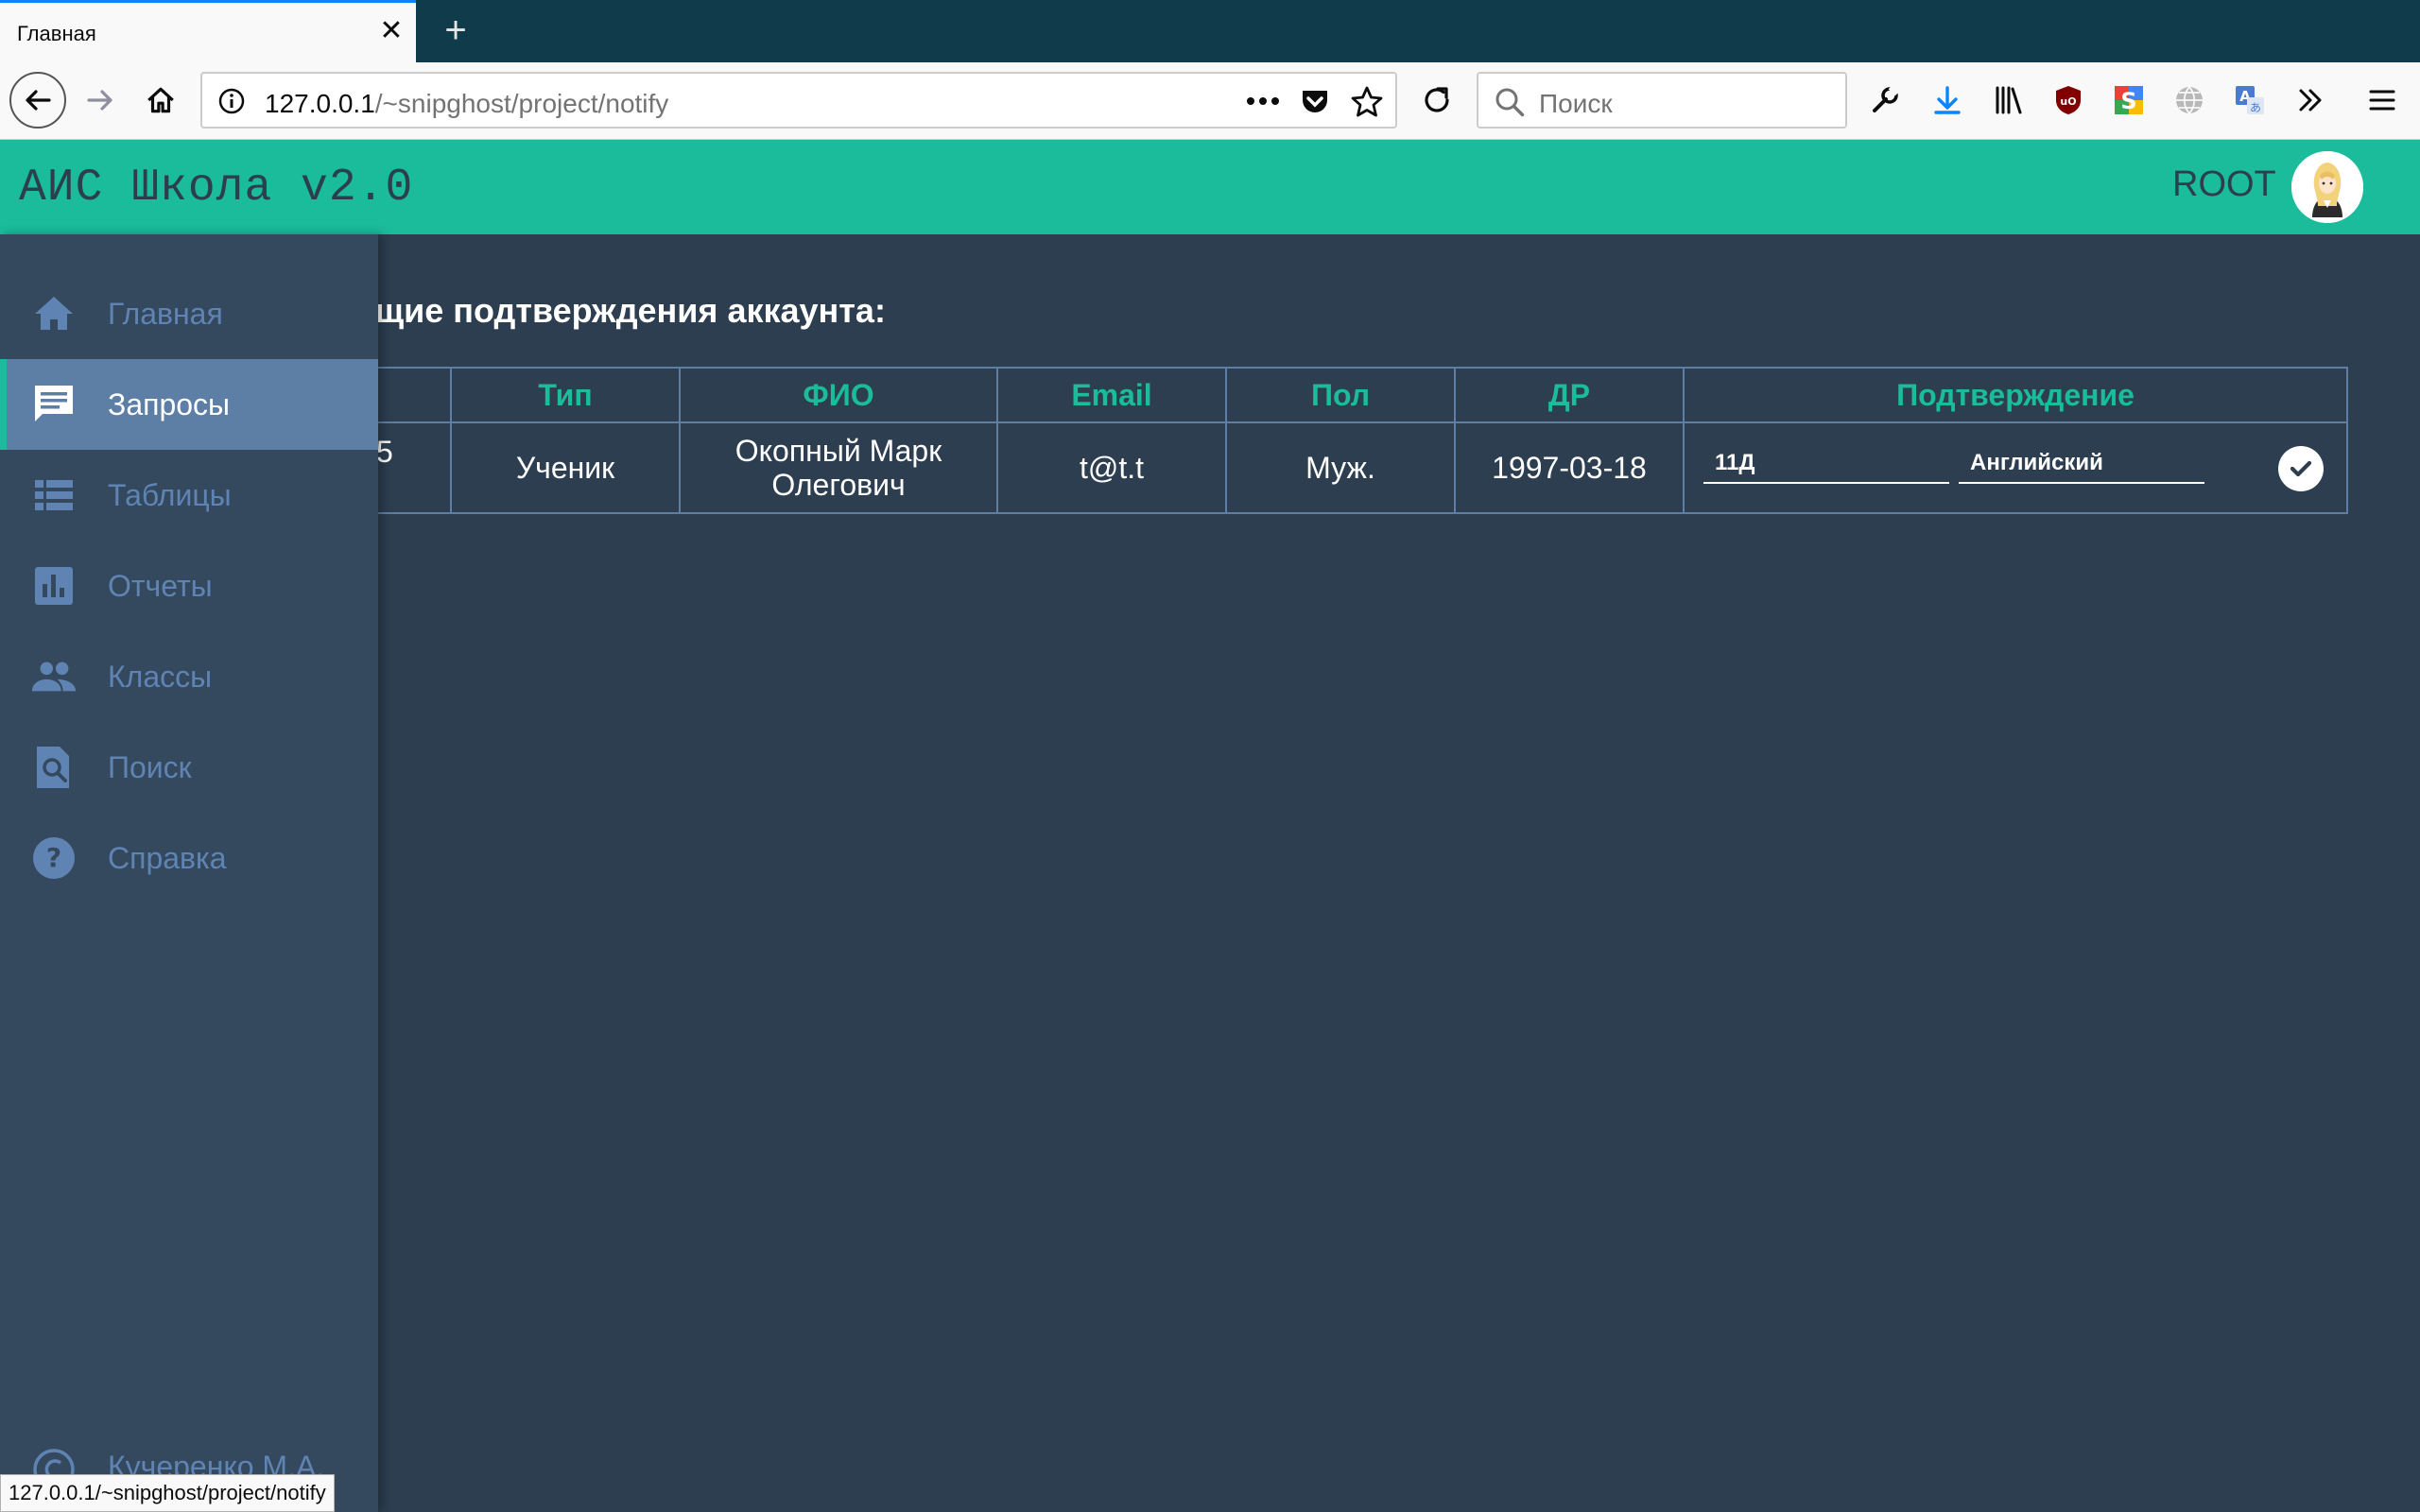  Describe the element at coordinates (54, 767) in the screenshot. I see `search-doc-icon` at that location.